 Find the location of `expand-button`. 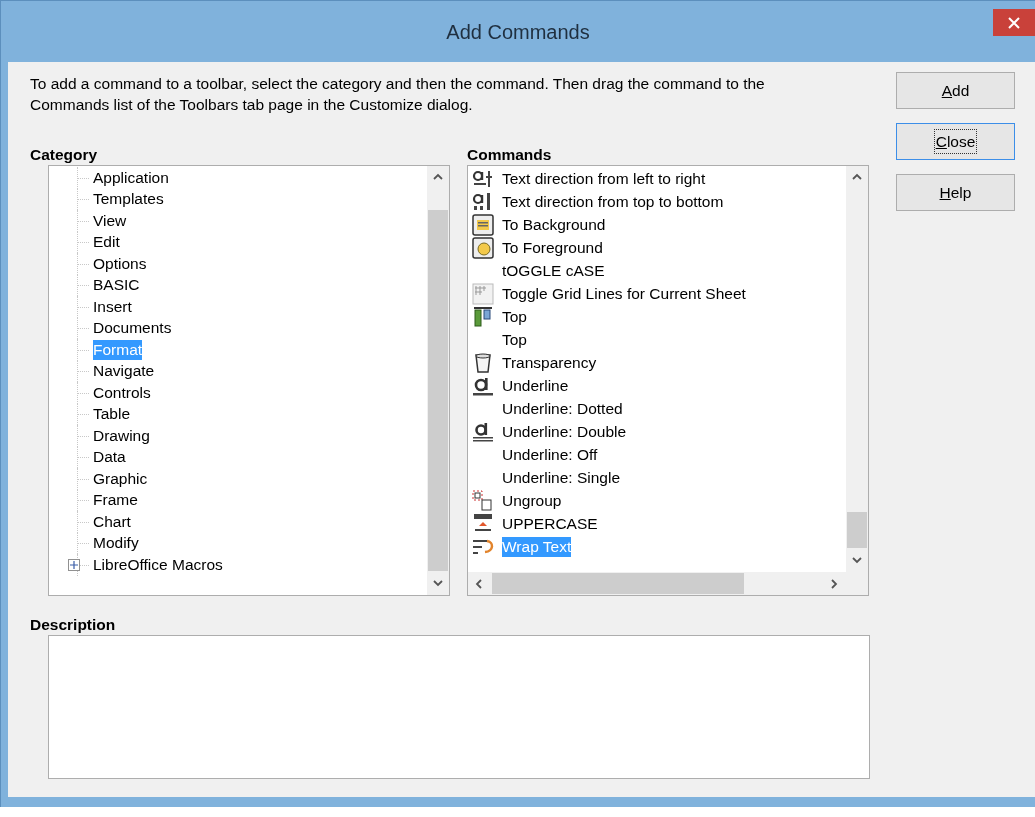

expand-button is located at coordinates (74, 565).